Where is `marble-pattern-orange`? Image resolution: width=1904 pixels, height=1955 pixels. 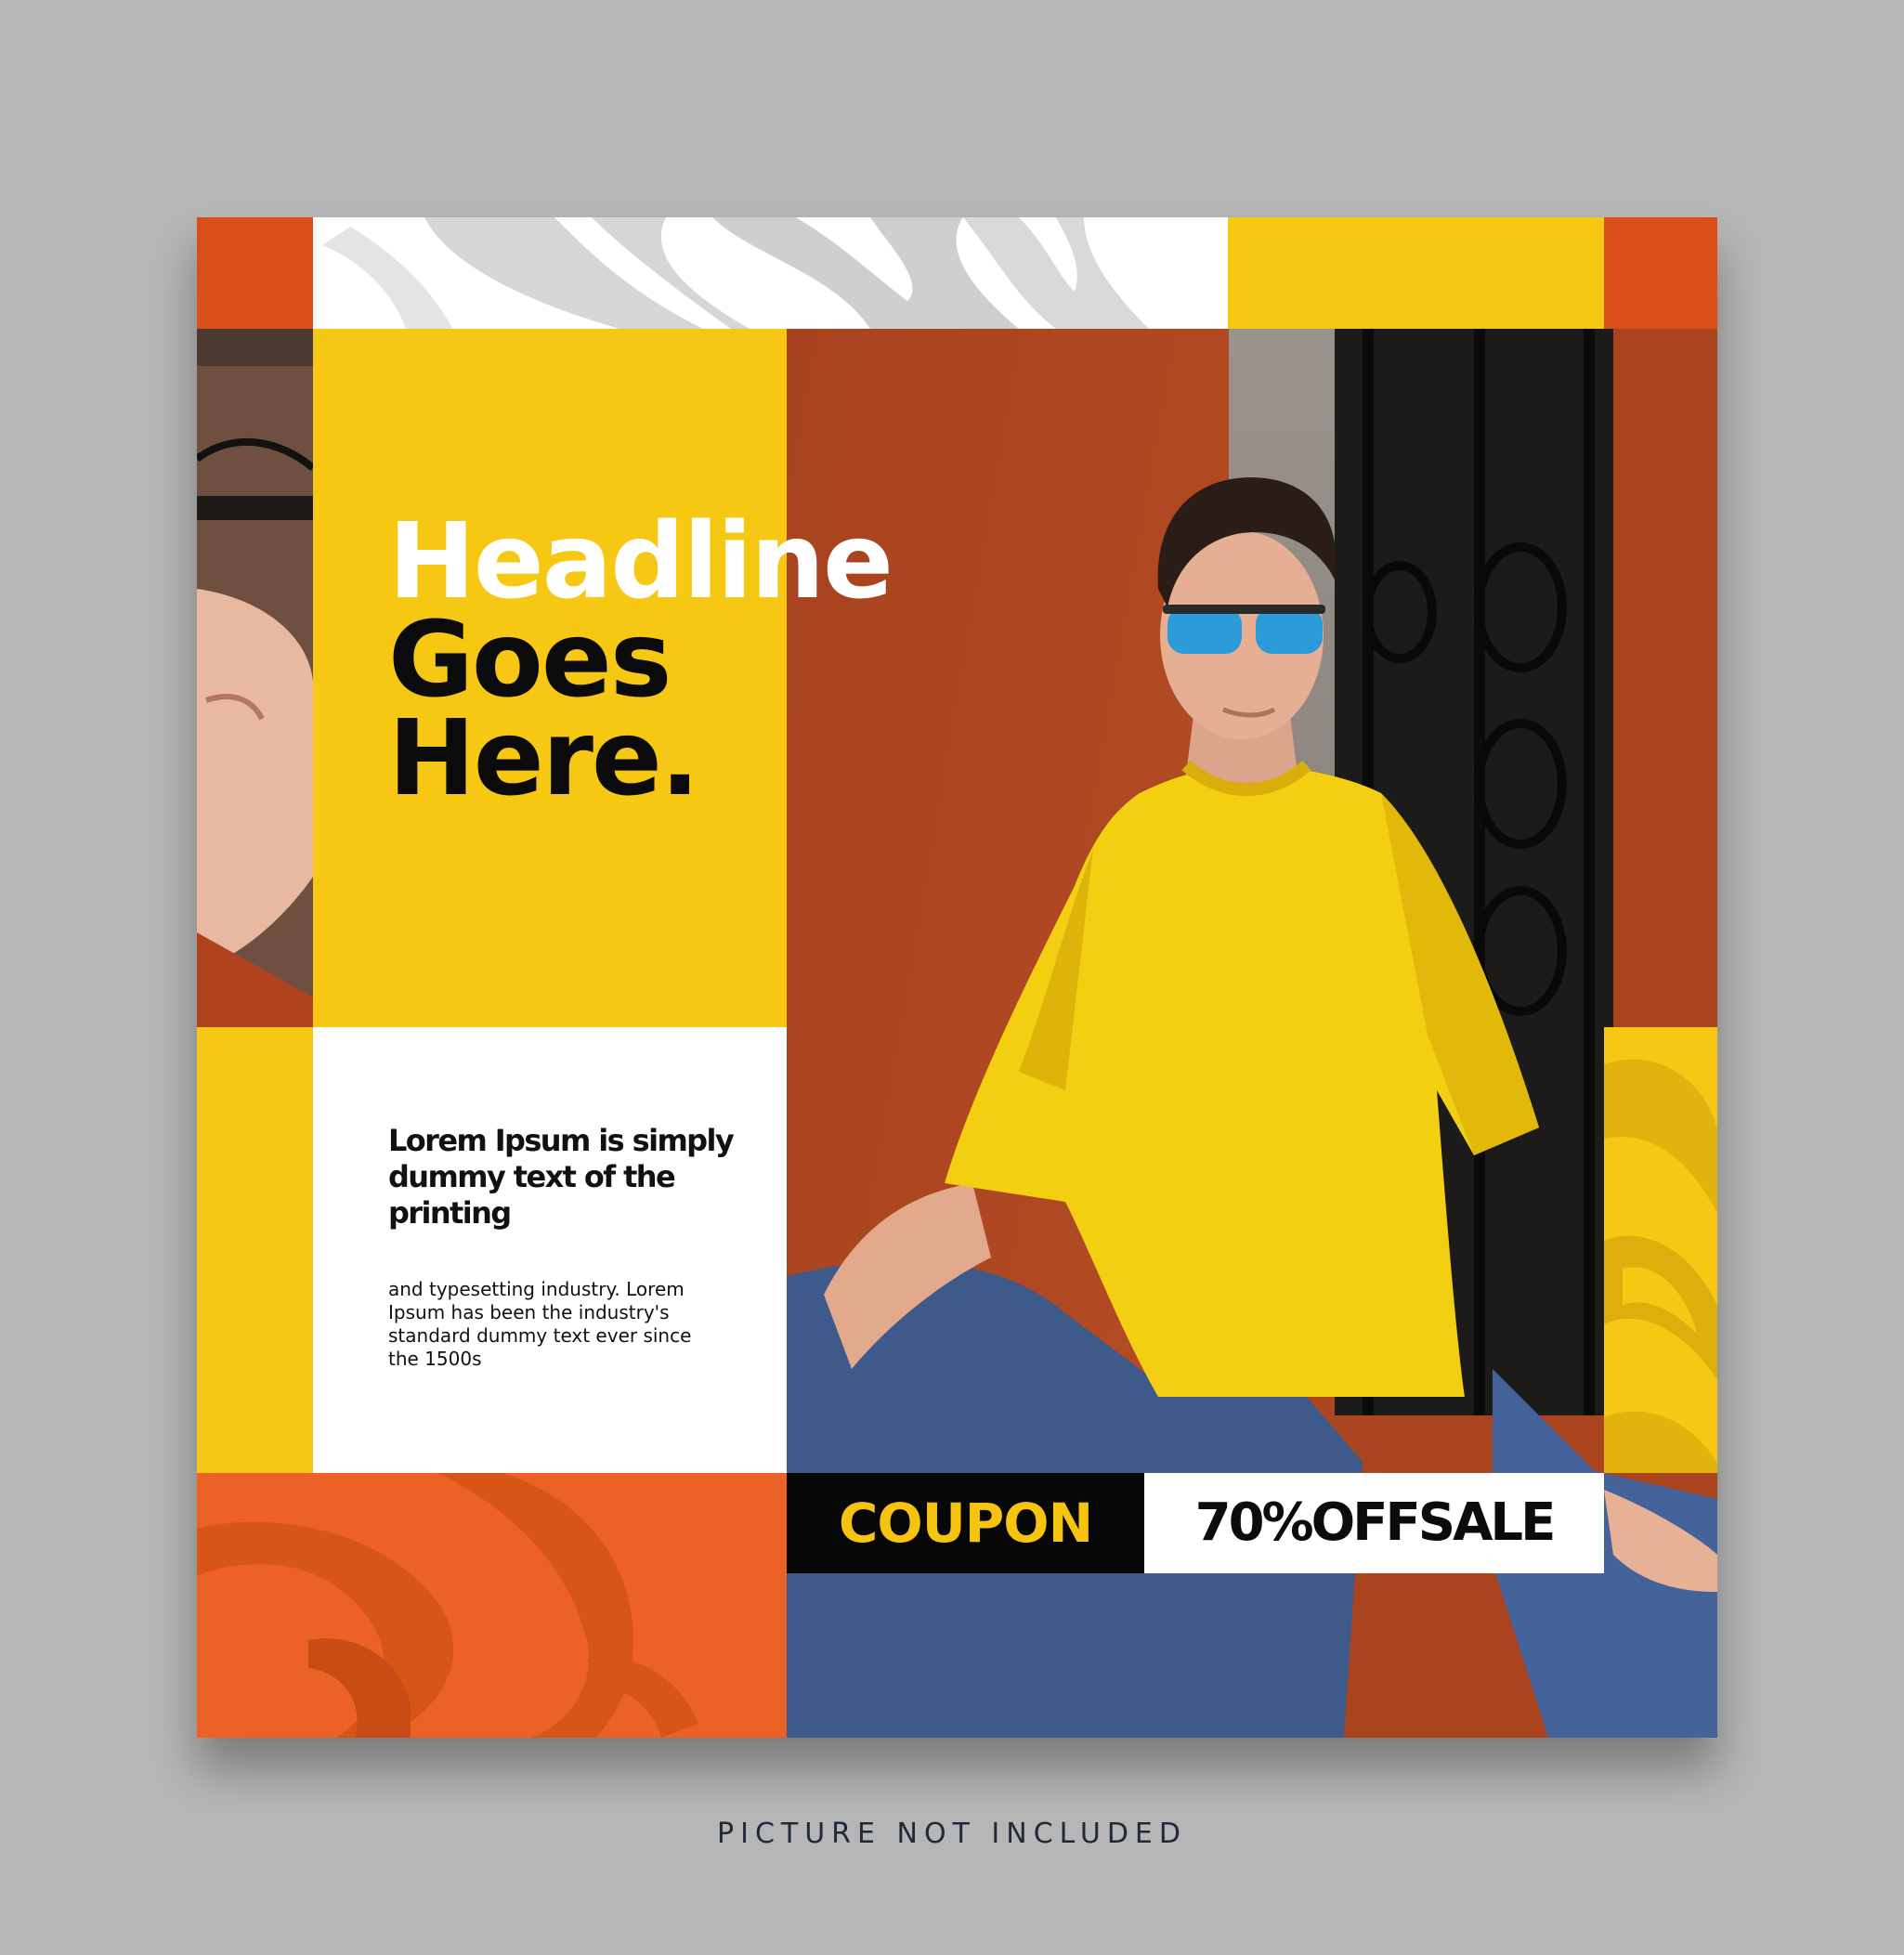 marble-pattern-orange is located at coordinates (447, 1605).